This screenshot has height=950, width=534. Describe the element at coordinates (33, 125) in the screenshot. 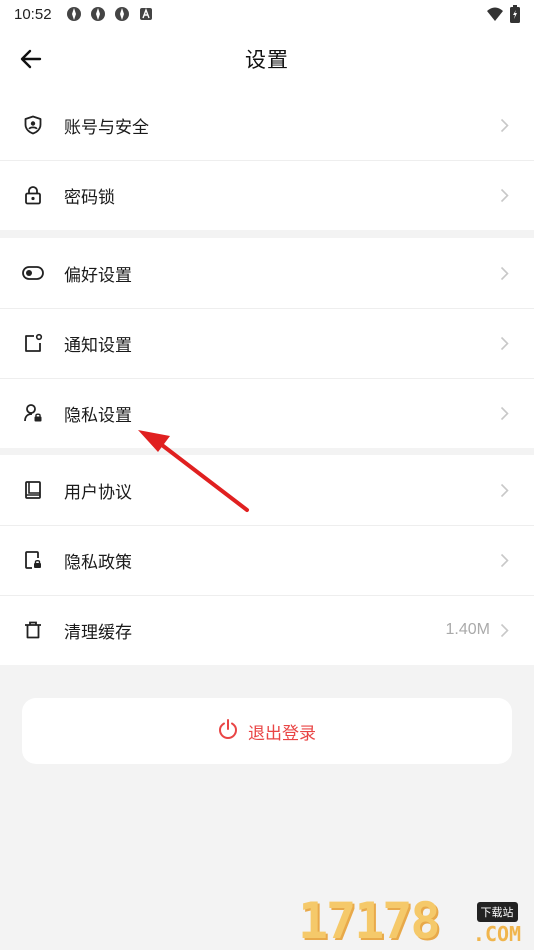

I see `shield-user-icon` at that location.